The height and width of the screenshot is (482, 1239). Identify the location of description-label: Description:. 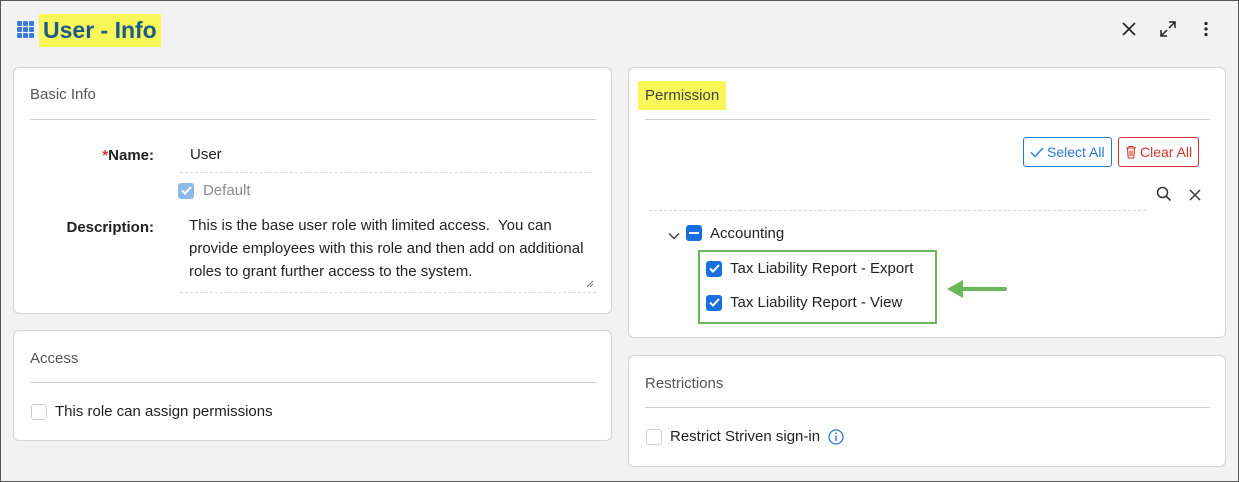
(110, 227).